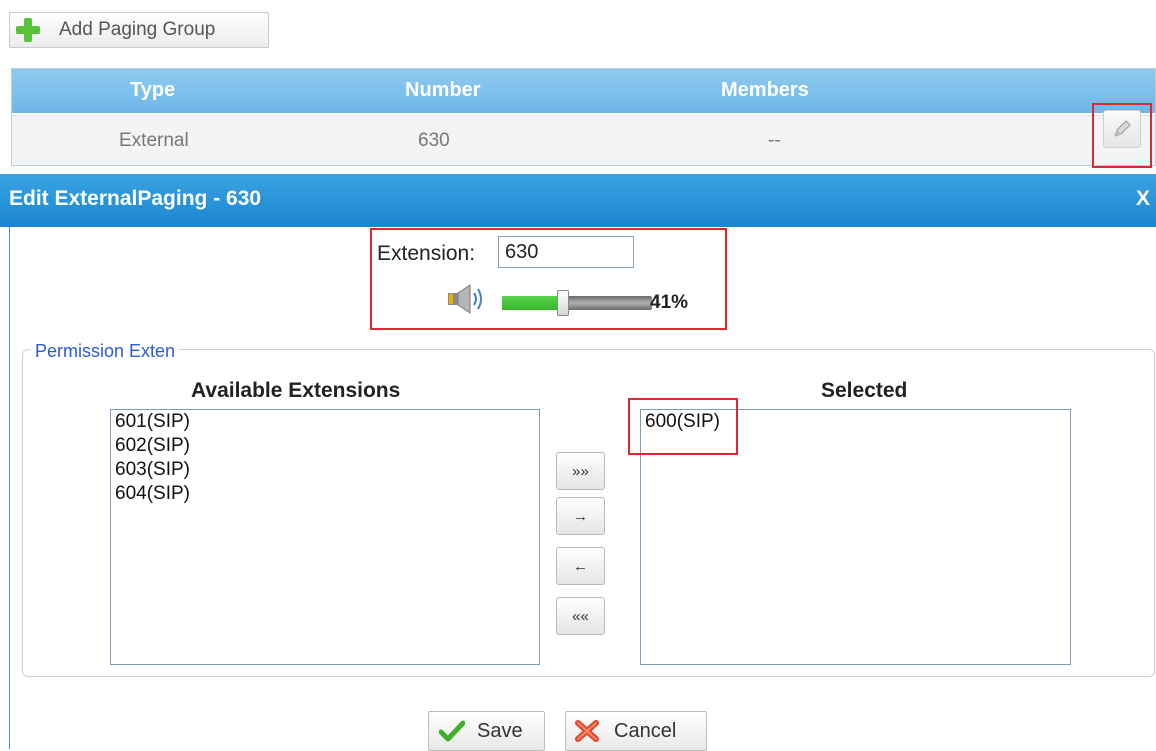  Describe the element at coordinates (9, 488) in the screenshot. I see `dialog-border` at that location.